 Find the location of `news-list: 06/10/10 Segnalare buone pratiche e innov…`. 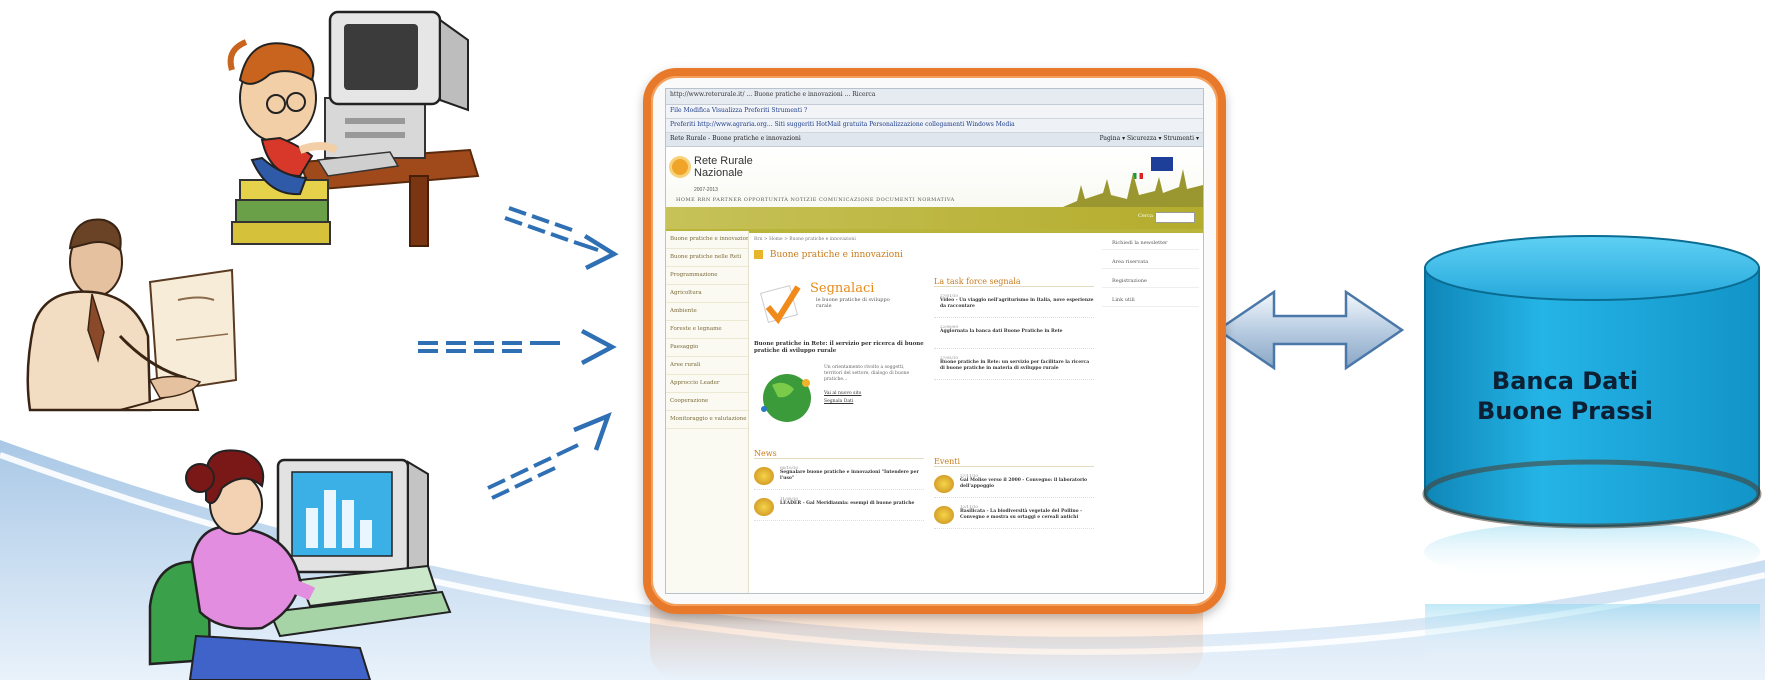

news-list: 06/10/10 Segnalare buone pratiche e innov… is located at coordinates (839, 493).